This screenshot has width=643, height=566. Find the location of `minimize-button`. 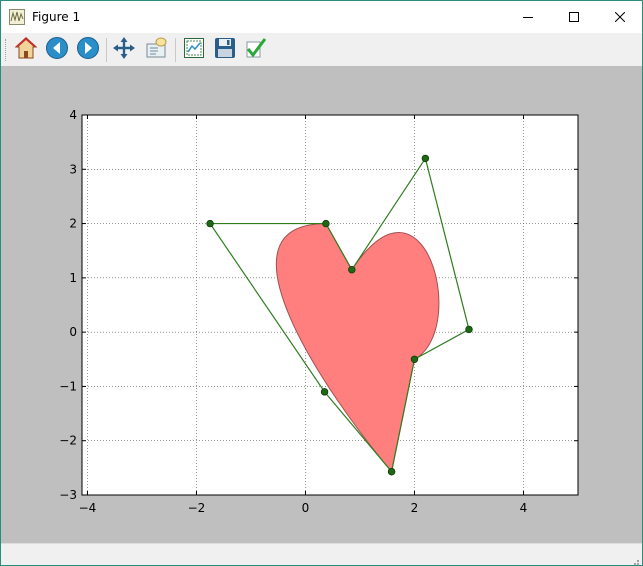

minimize-button is located at coordinates (528, 17).